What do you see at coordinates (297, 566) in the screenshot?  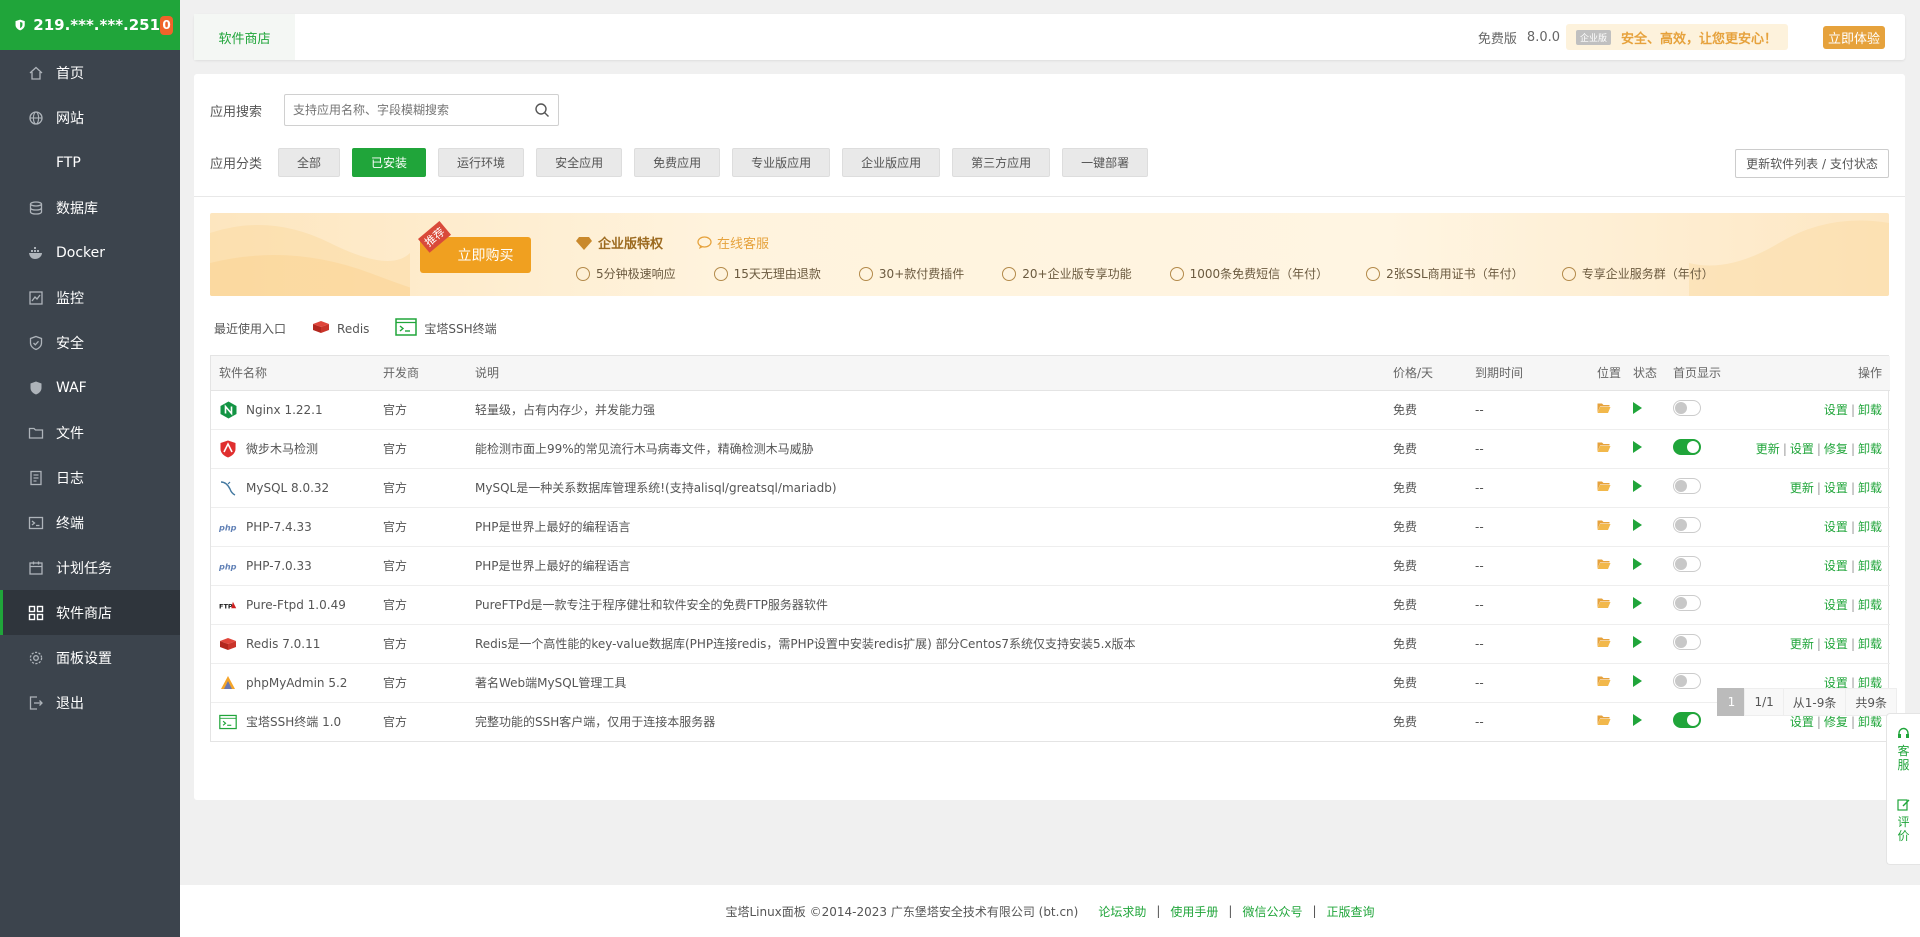 I see `software-name: php PHP-7.0.33` at bounding box center [297, 566].